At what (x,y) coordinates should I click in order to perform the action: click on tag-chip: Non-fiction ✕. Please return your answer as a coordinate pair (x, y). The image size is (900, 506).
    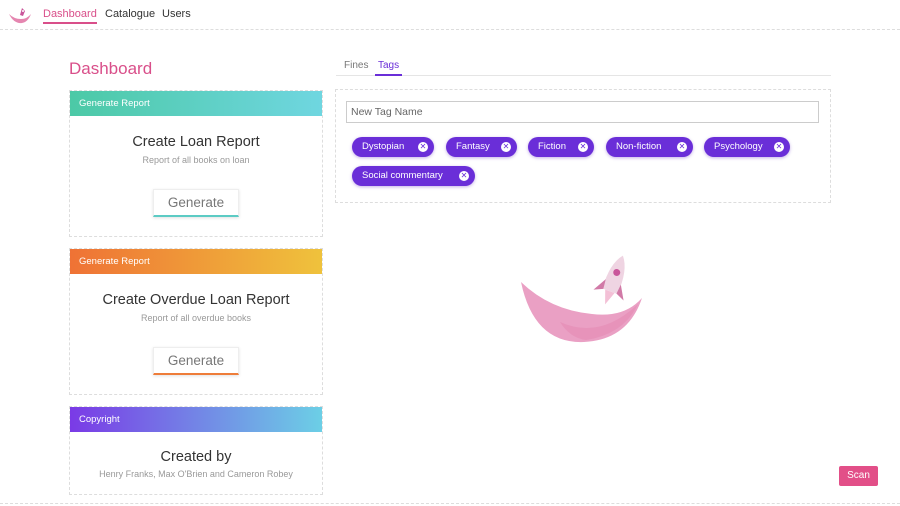
    Looking at the image, I should click on (649, 147).